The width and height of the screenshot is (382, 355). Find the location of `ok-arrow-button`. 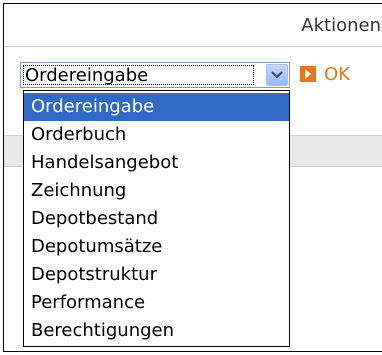

ok-arrow-button is located at coordinates (308, 74).